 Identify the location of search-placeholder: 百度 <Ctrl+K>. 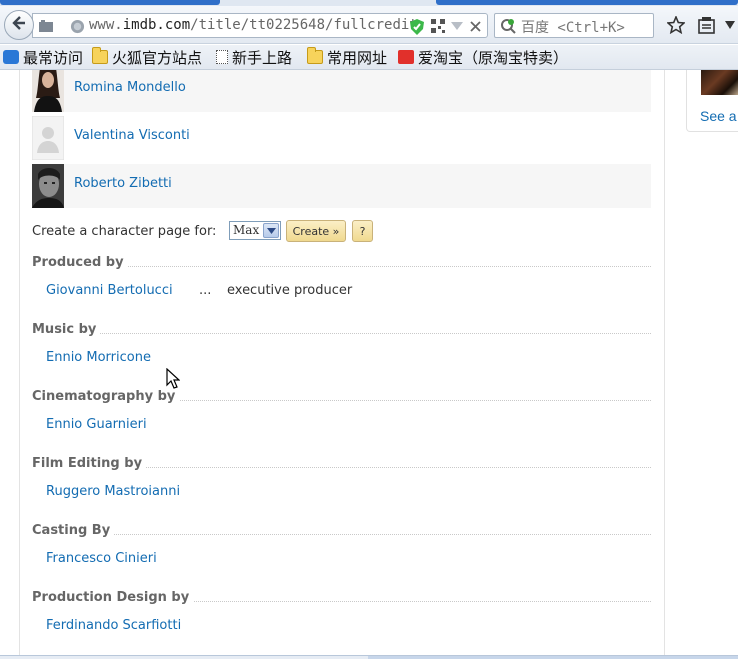
(573, 28).